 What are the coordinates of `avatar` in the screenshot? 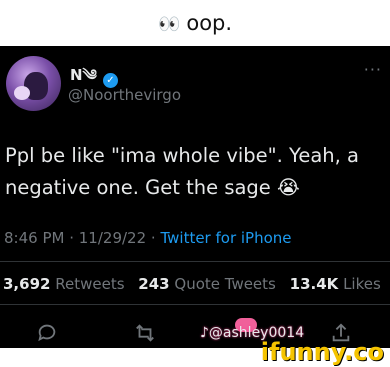 It's located at (33, 83).